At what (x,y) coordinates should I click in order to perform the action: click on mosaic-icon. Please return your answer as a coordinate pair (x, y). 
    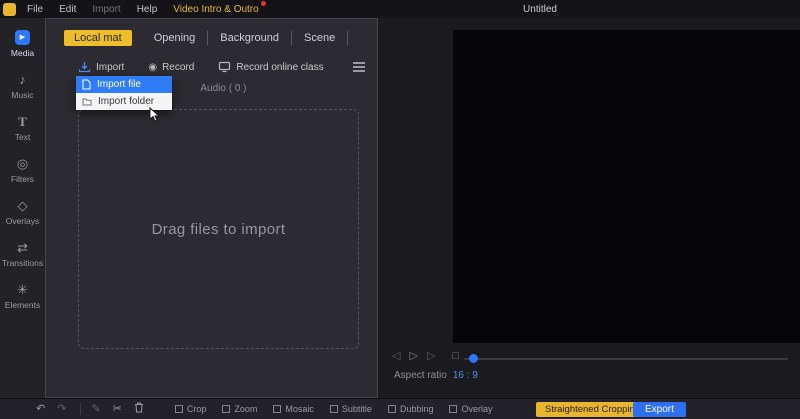
    Looking at the image, I should click on (277, 409).